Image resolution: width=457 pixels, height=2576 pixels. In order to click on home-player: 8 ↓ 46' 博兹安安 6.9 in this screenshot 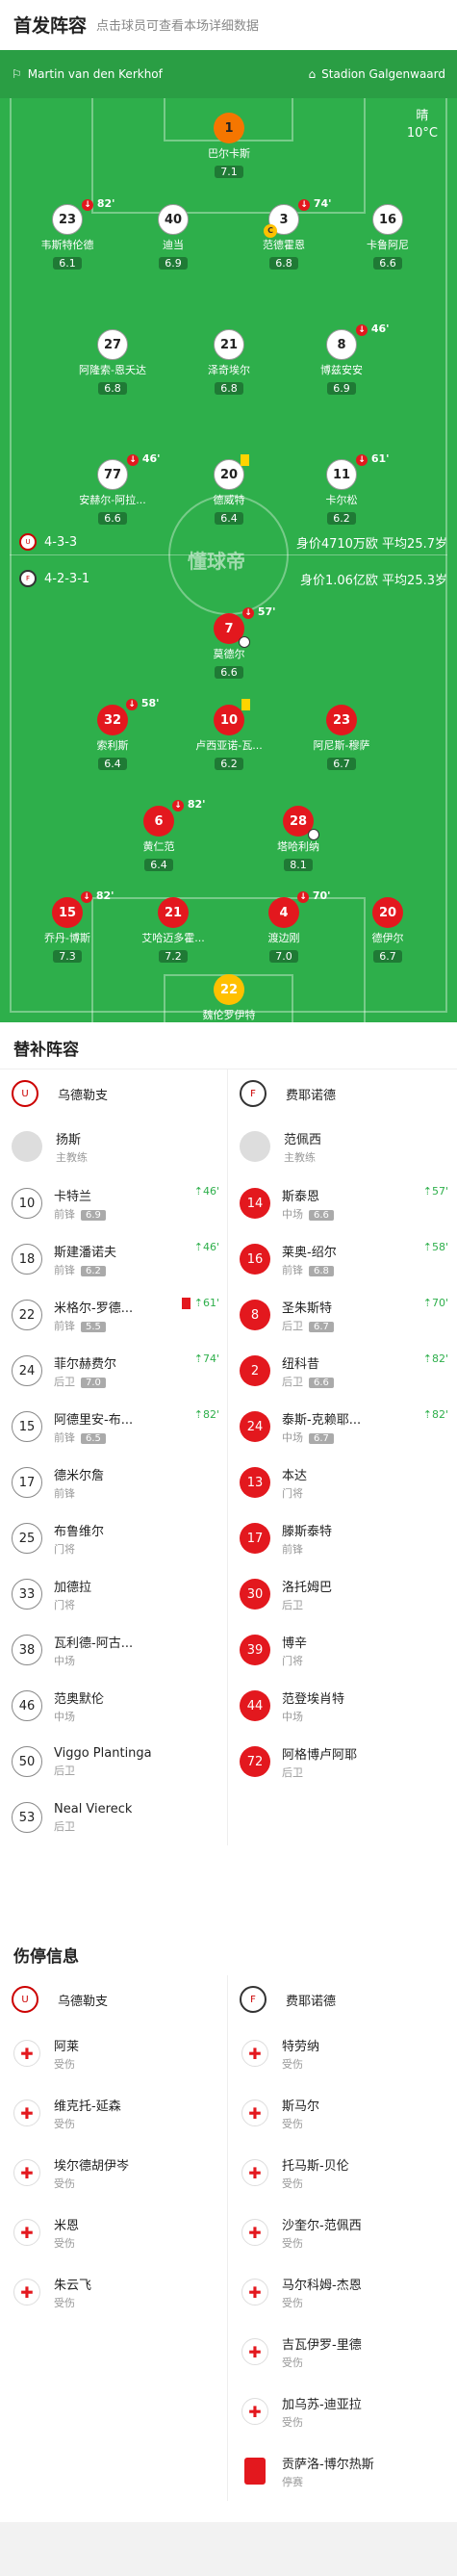, I will do `click(344, 359)`.